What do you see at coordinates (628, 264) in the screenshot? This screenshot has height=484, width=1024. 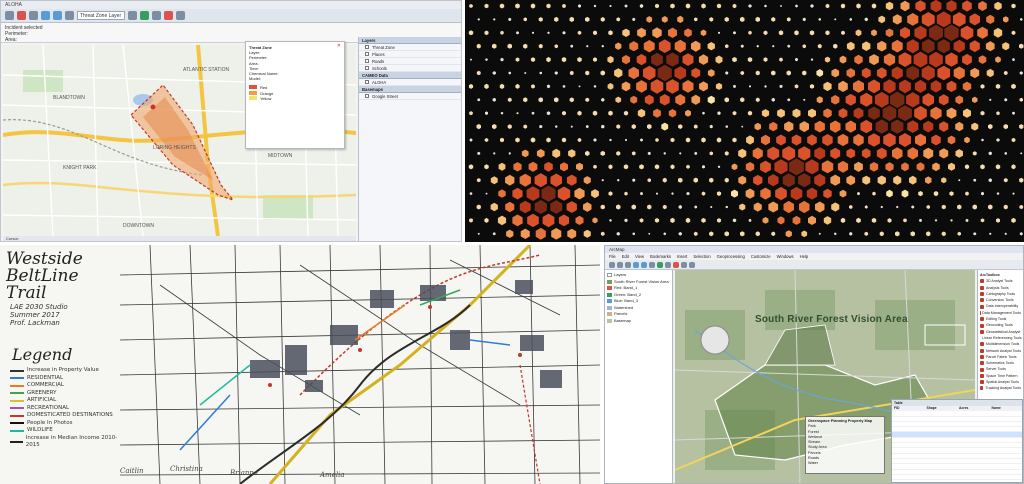 I see `save-icon` at bounding box center [628, 264].